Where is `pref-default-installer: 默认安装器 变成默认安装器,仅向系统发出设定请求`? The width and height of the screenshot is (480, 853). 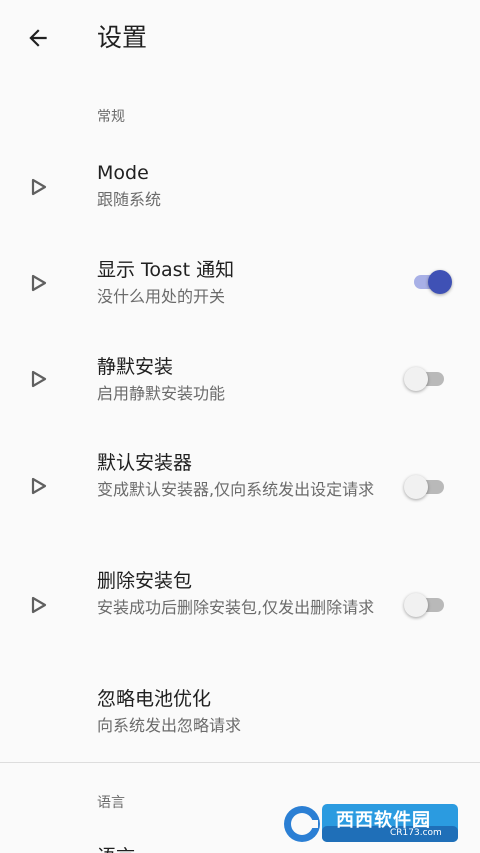 pref-default-installer: 默认安装器 变成默认安装器,仅向系统发出设定请求 is located at coordinates (240, 488).